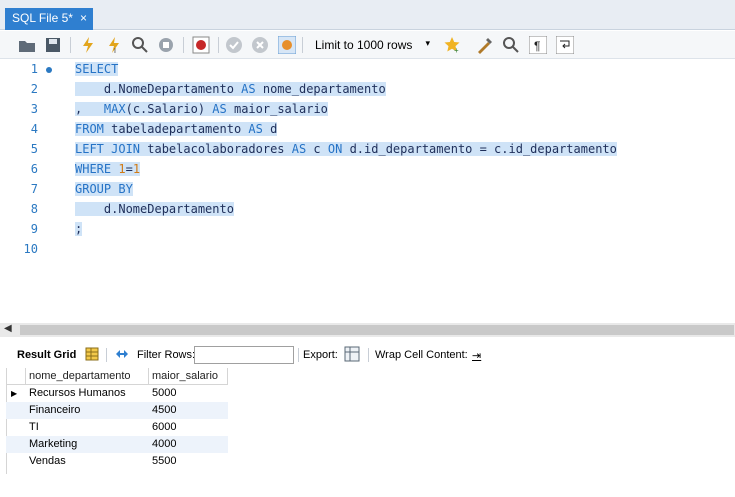 The height and width of the screenshot is (497, 735). I want to click on table-cell: 4000, so click(188, 444).